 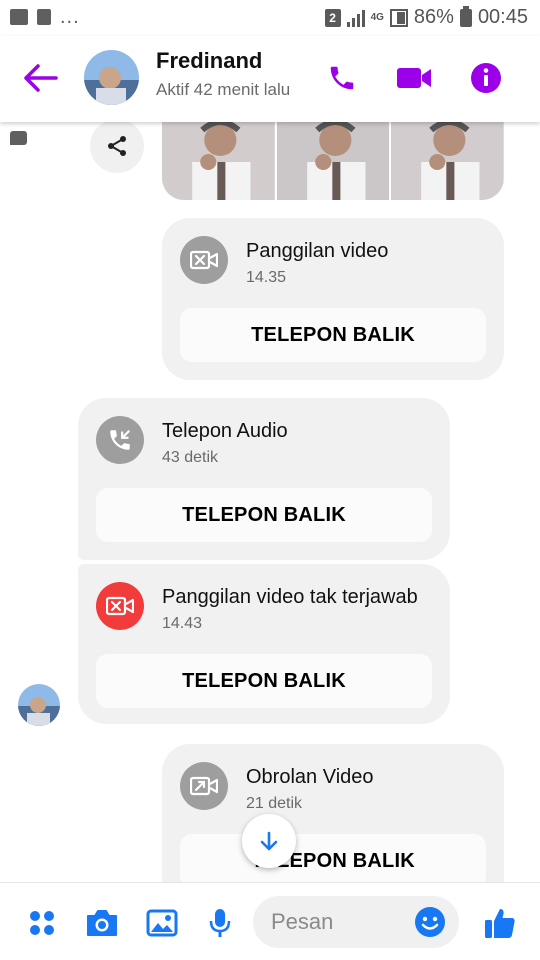 I want to click on message-composer, so click(x=270, y=921).